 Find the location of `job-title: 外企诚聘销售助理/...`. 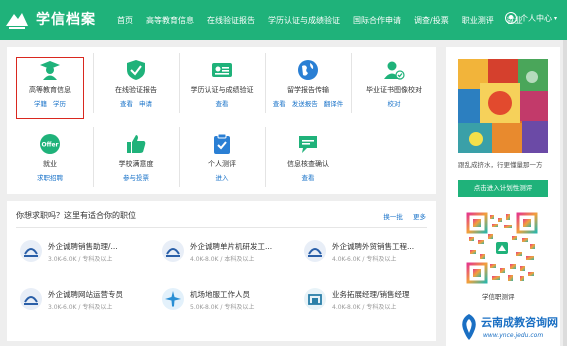

job-title: 外企诚聘销售助理/... is located at coordinates (83, 246).